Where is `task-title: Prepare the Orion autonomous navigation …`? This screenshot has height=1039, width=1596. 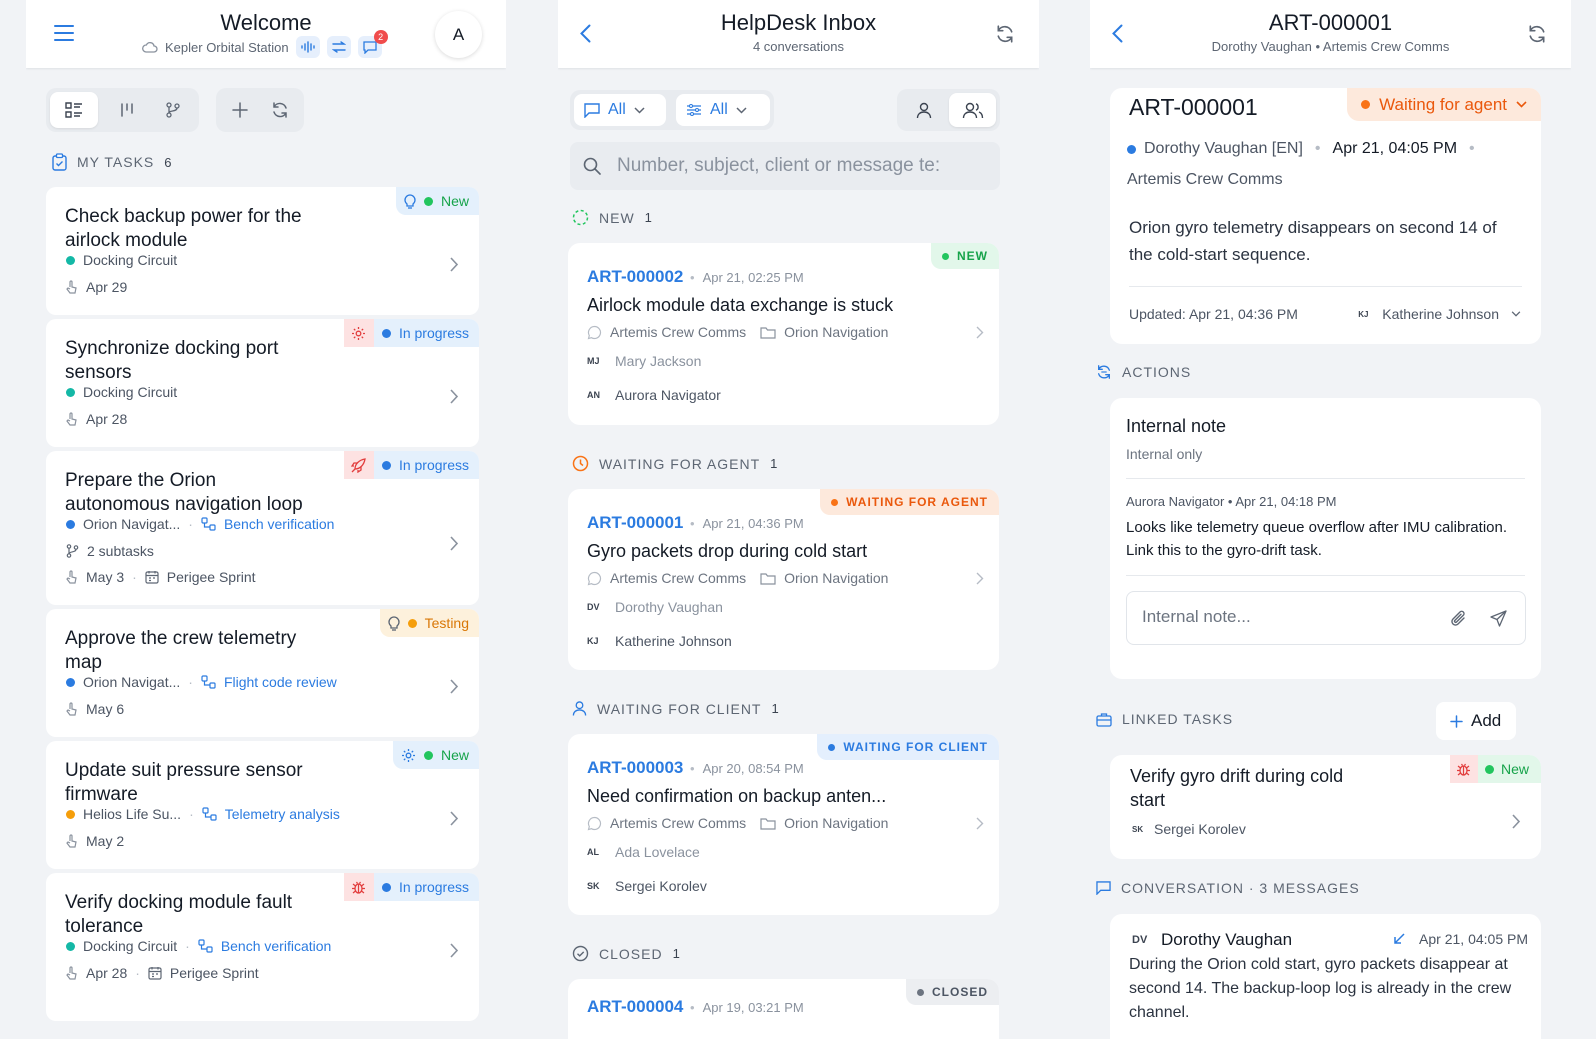
task-title: Prepare the Orion autonomous navigation … is located at coordinates (184, 492).